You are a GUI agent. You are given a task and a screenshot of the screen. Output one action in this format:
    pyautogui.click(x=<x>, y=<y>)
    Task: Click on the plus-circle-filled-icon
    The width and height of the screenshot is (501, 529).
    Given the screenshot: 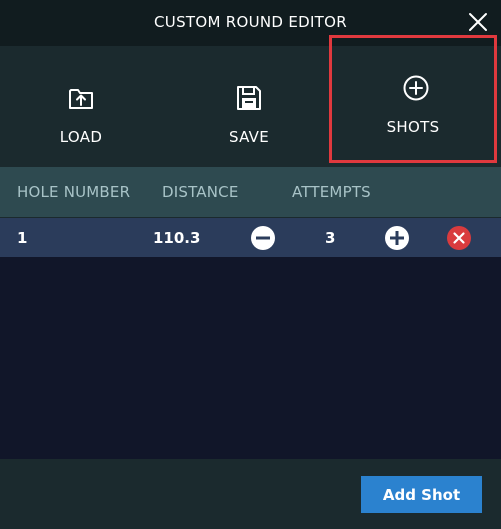 What is the action you would take?
    pyautogui.click(x=397, y=238)
    